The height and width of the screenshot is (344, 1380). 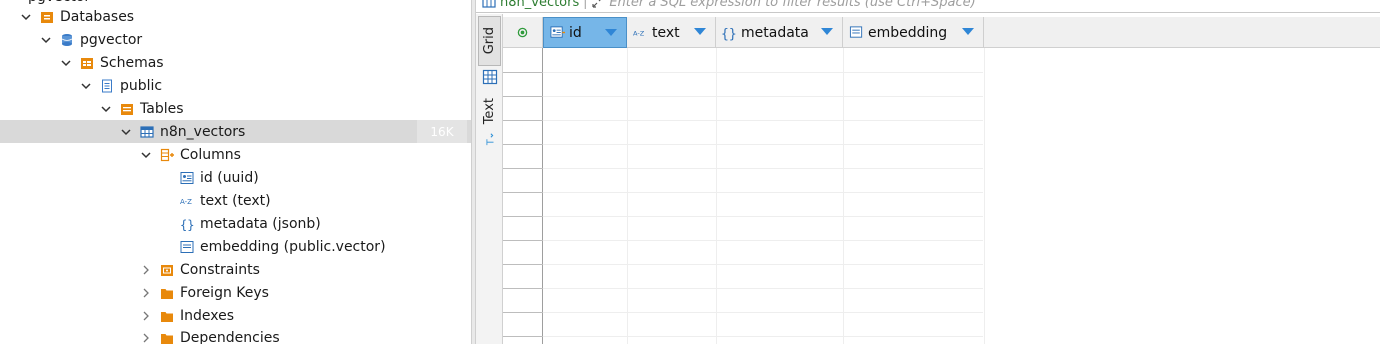 I want to click on tab-grid: Grid, so click(x=489, y=41).